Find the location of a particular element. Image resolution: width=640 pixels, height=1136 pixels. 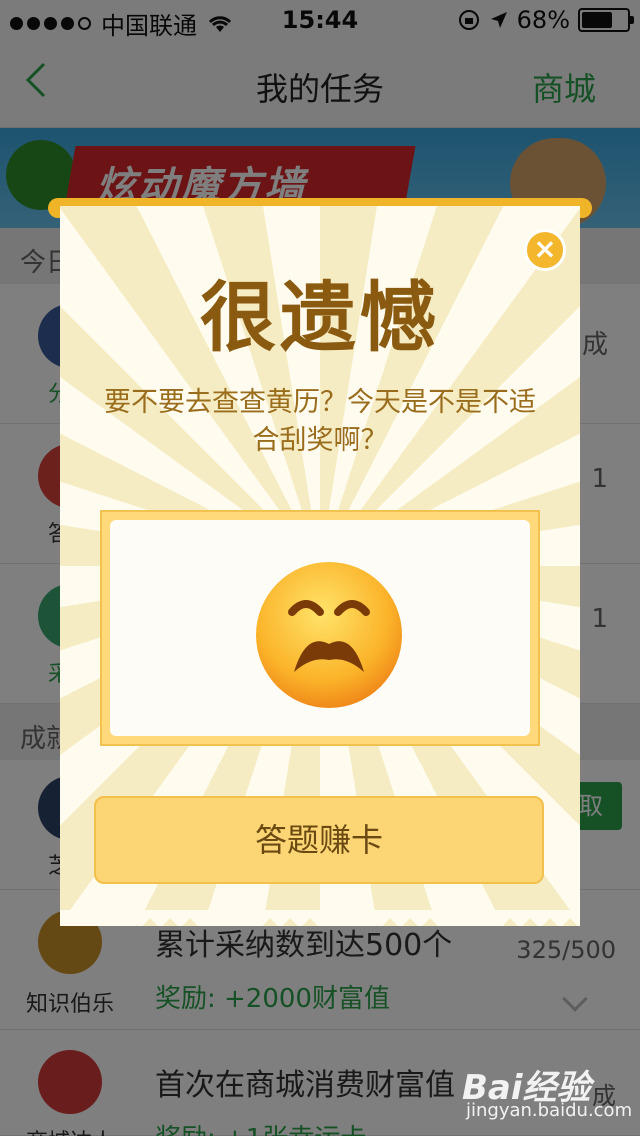

baidu-watermark: Bai经验 jingyan.baidu.com is located at coordinates (547, 1093).